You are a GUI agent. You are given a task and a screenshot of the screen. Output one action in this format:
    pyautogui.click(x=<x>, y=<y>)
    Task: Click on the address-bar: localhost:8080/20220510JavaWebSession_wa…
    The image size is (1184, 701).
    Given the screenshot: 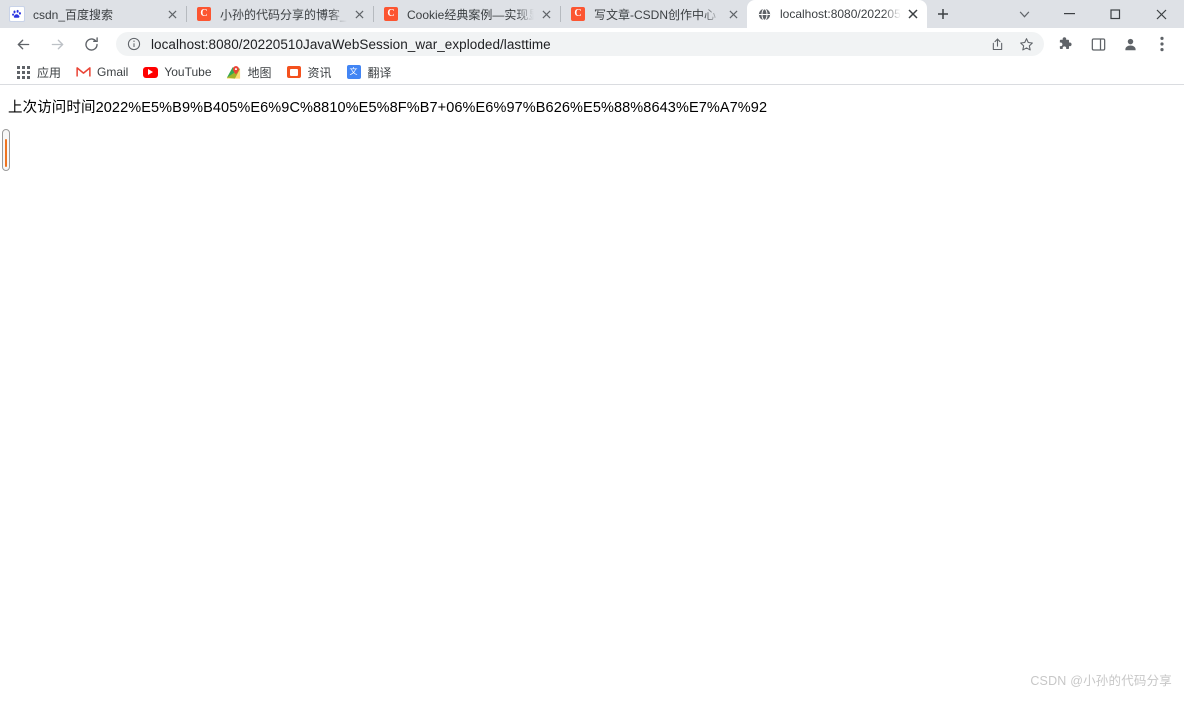 What is the action you would take?
    pyautogui.click(x=580, y=44)
    